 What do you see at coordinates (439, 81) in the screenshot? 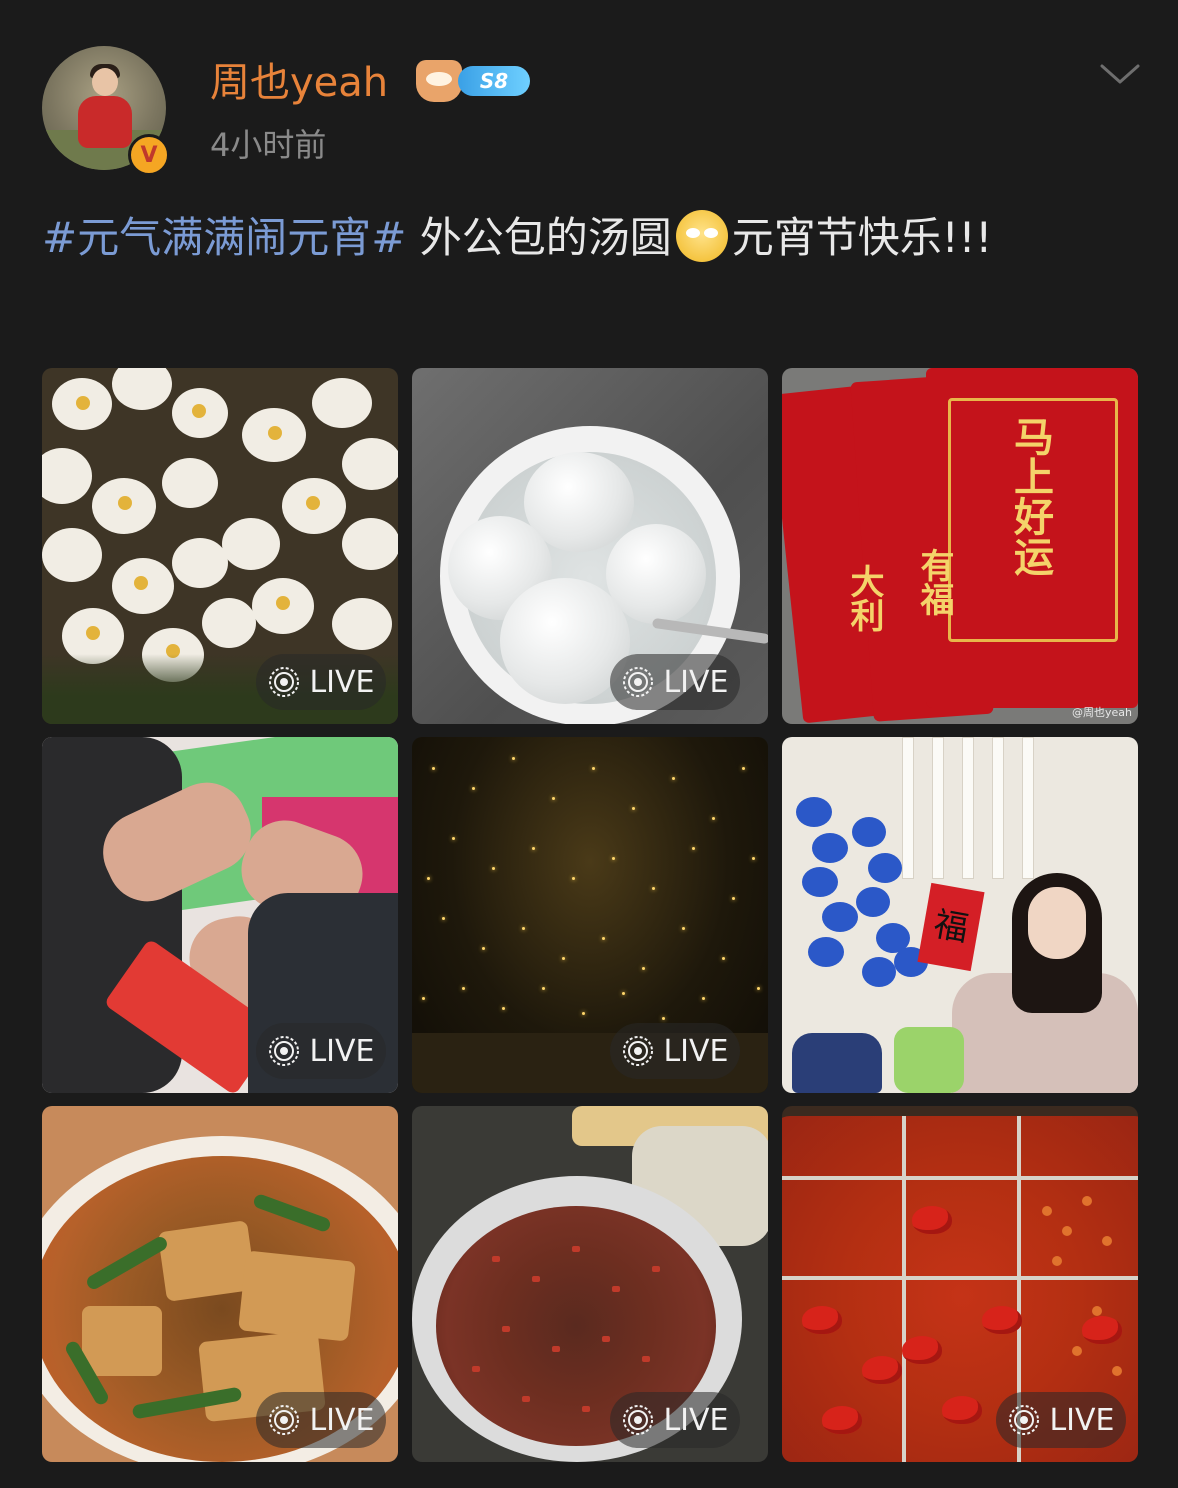
I see `level-cup-icon` at bounding box center [439, 81].